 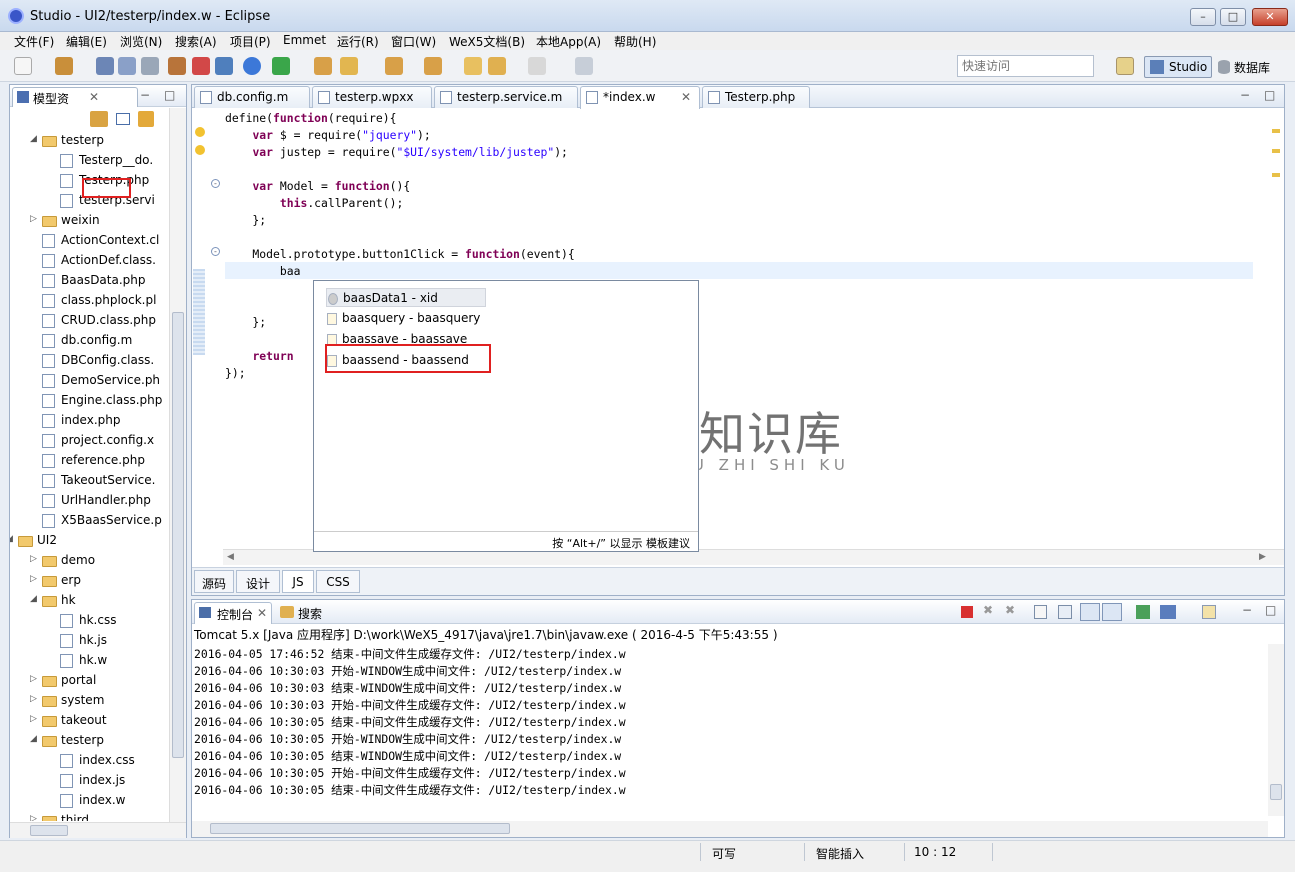 I want to click on remove-launch-icon: ✖, so click(x=988, y=610).